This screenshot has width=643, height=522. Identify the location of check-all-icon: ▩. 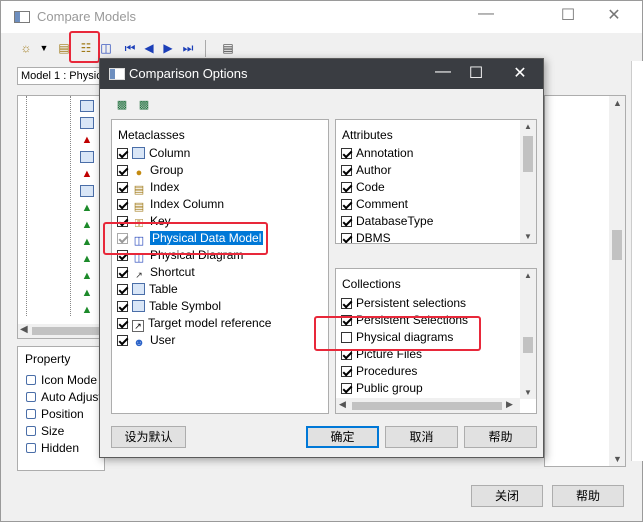
(122, 105).